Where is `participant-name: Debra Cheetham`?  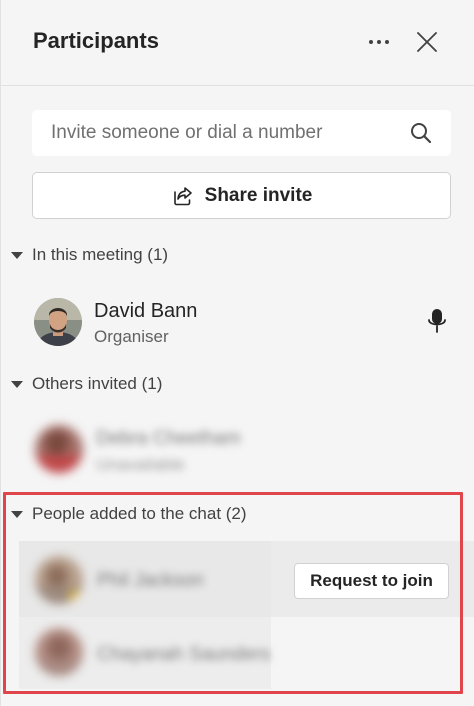 participant-name: Debra Cheetham is located at coordinates (168, 438).